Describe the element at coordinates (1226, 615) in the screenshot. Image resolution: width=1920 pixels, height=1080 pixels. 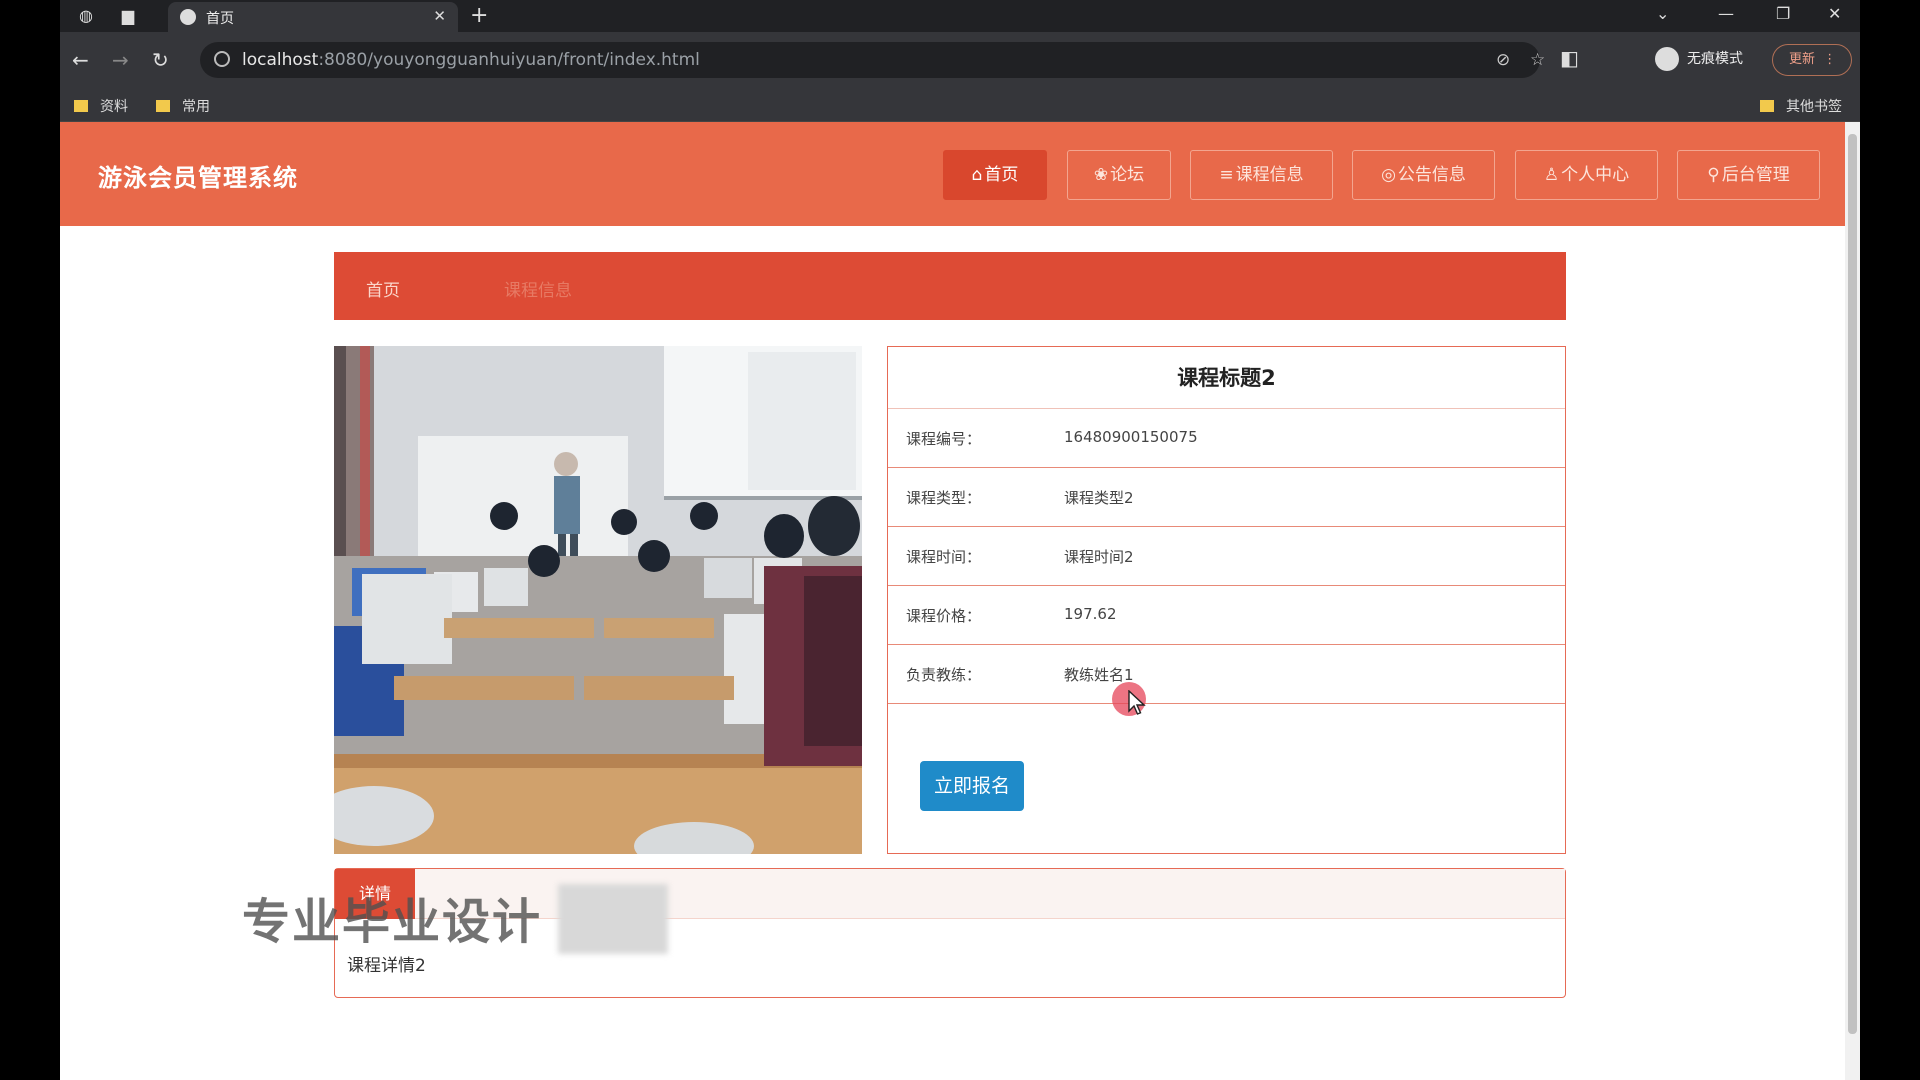
I see `info-row: 课程价格： 197.62` at that location.